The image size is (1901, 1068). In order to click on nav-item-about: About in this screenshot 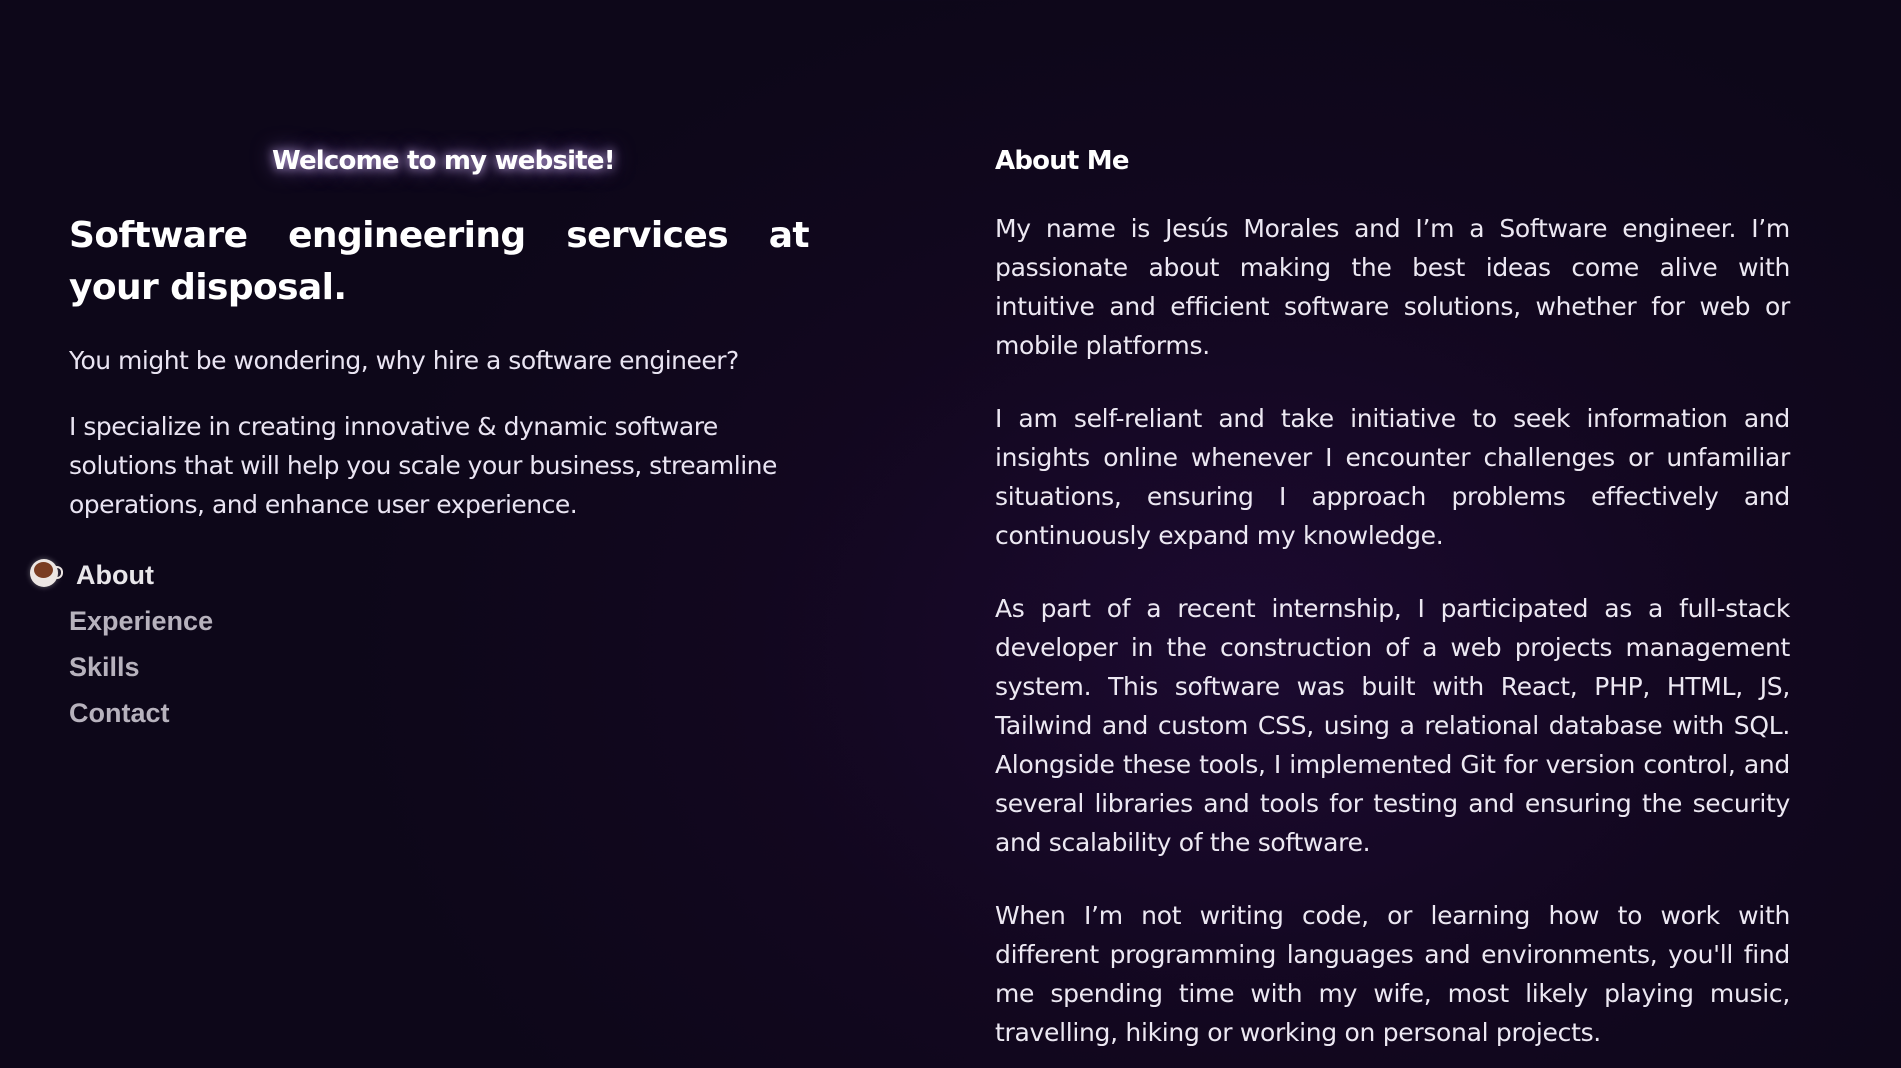, I will do `click(120, 575)`.